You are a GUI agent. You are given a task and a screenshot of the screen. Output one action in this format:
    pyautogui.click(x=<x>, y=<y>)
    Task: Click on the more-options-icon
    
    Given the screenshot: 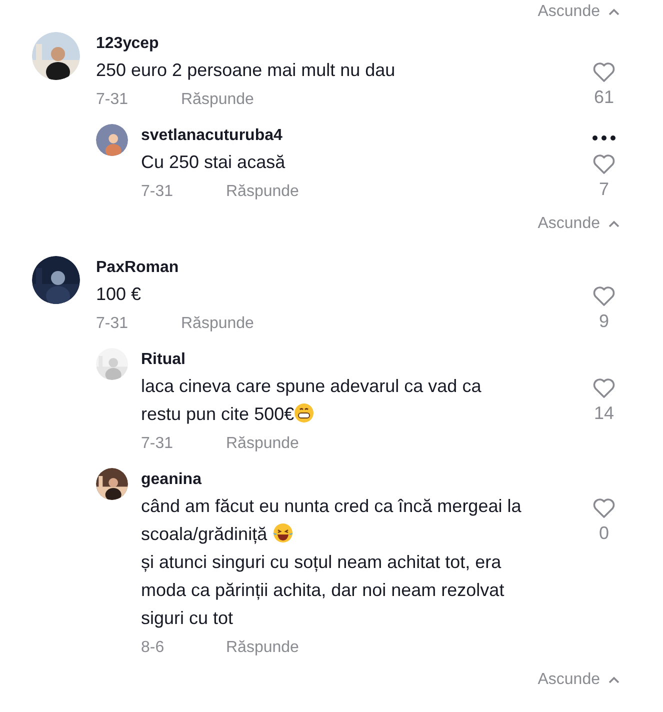 What is the action you would take?
    pyautogui.click(x=604, y=138)
    